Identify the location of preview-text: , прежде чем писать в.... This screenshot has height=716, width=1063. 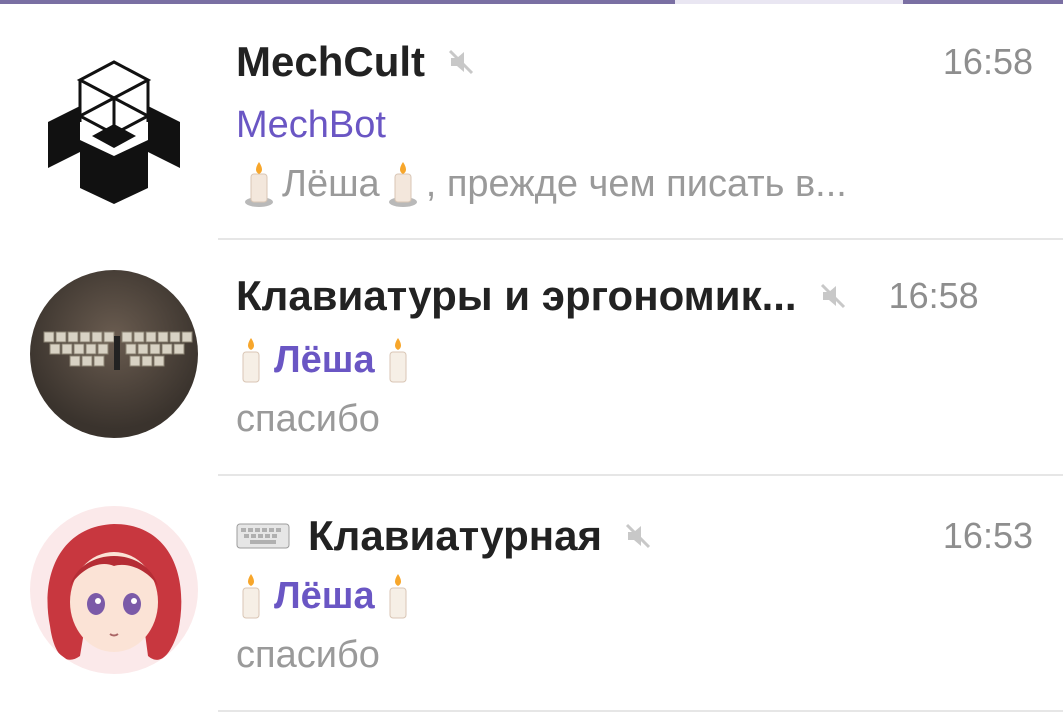
(636, 183).